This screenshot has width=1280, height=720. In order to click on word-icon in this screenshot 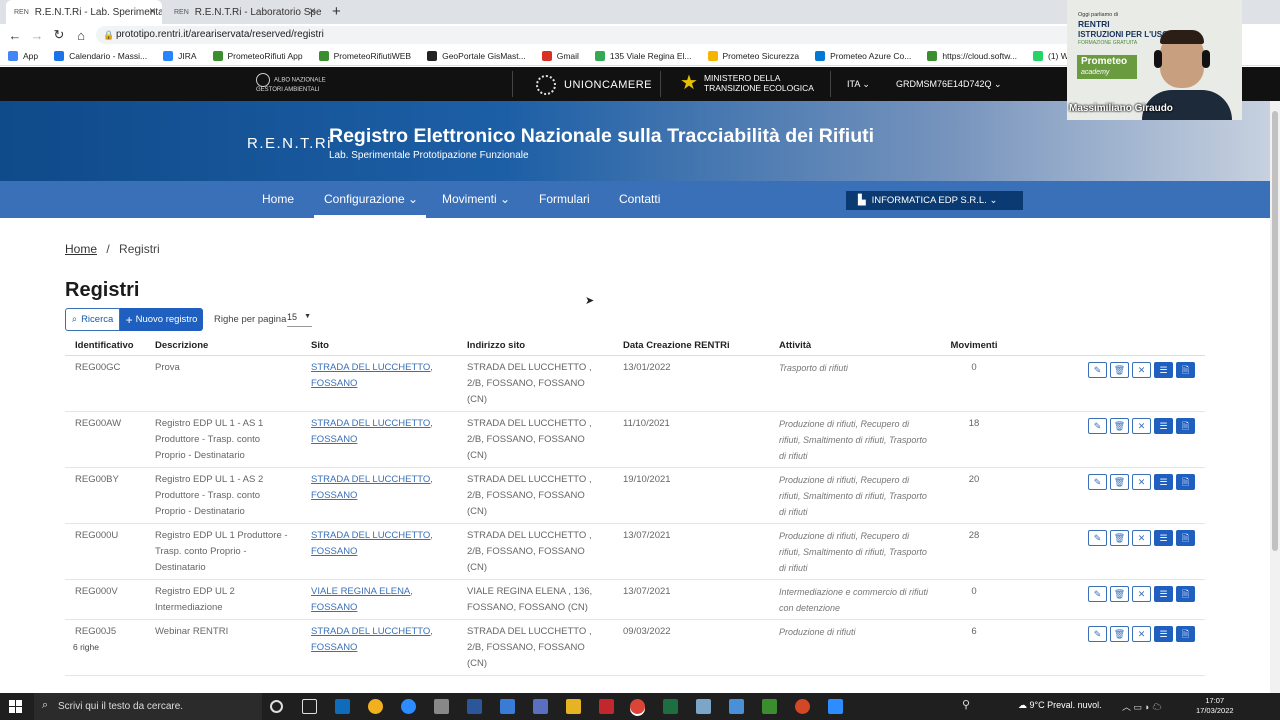, I will do `click(474, 706)`.